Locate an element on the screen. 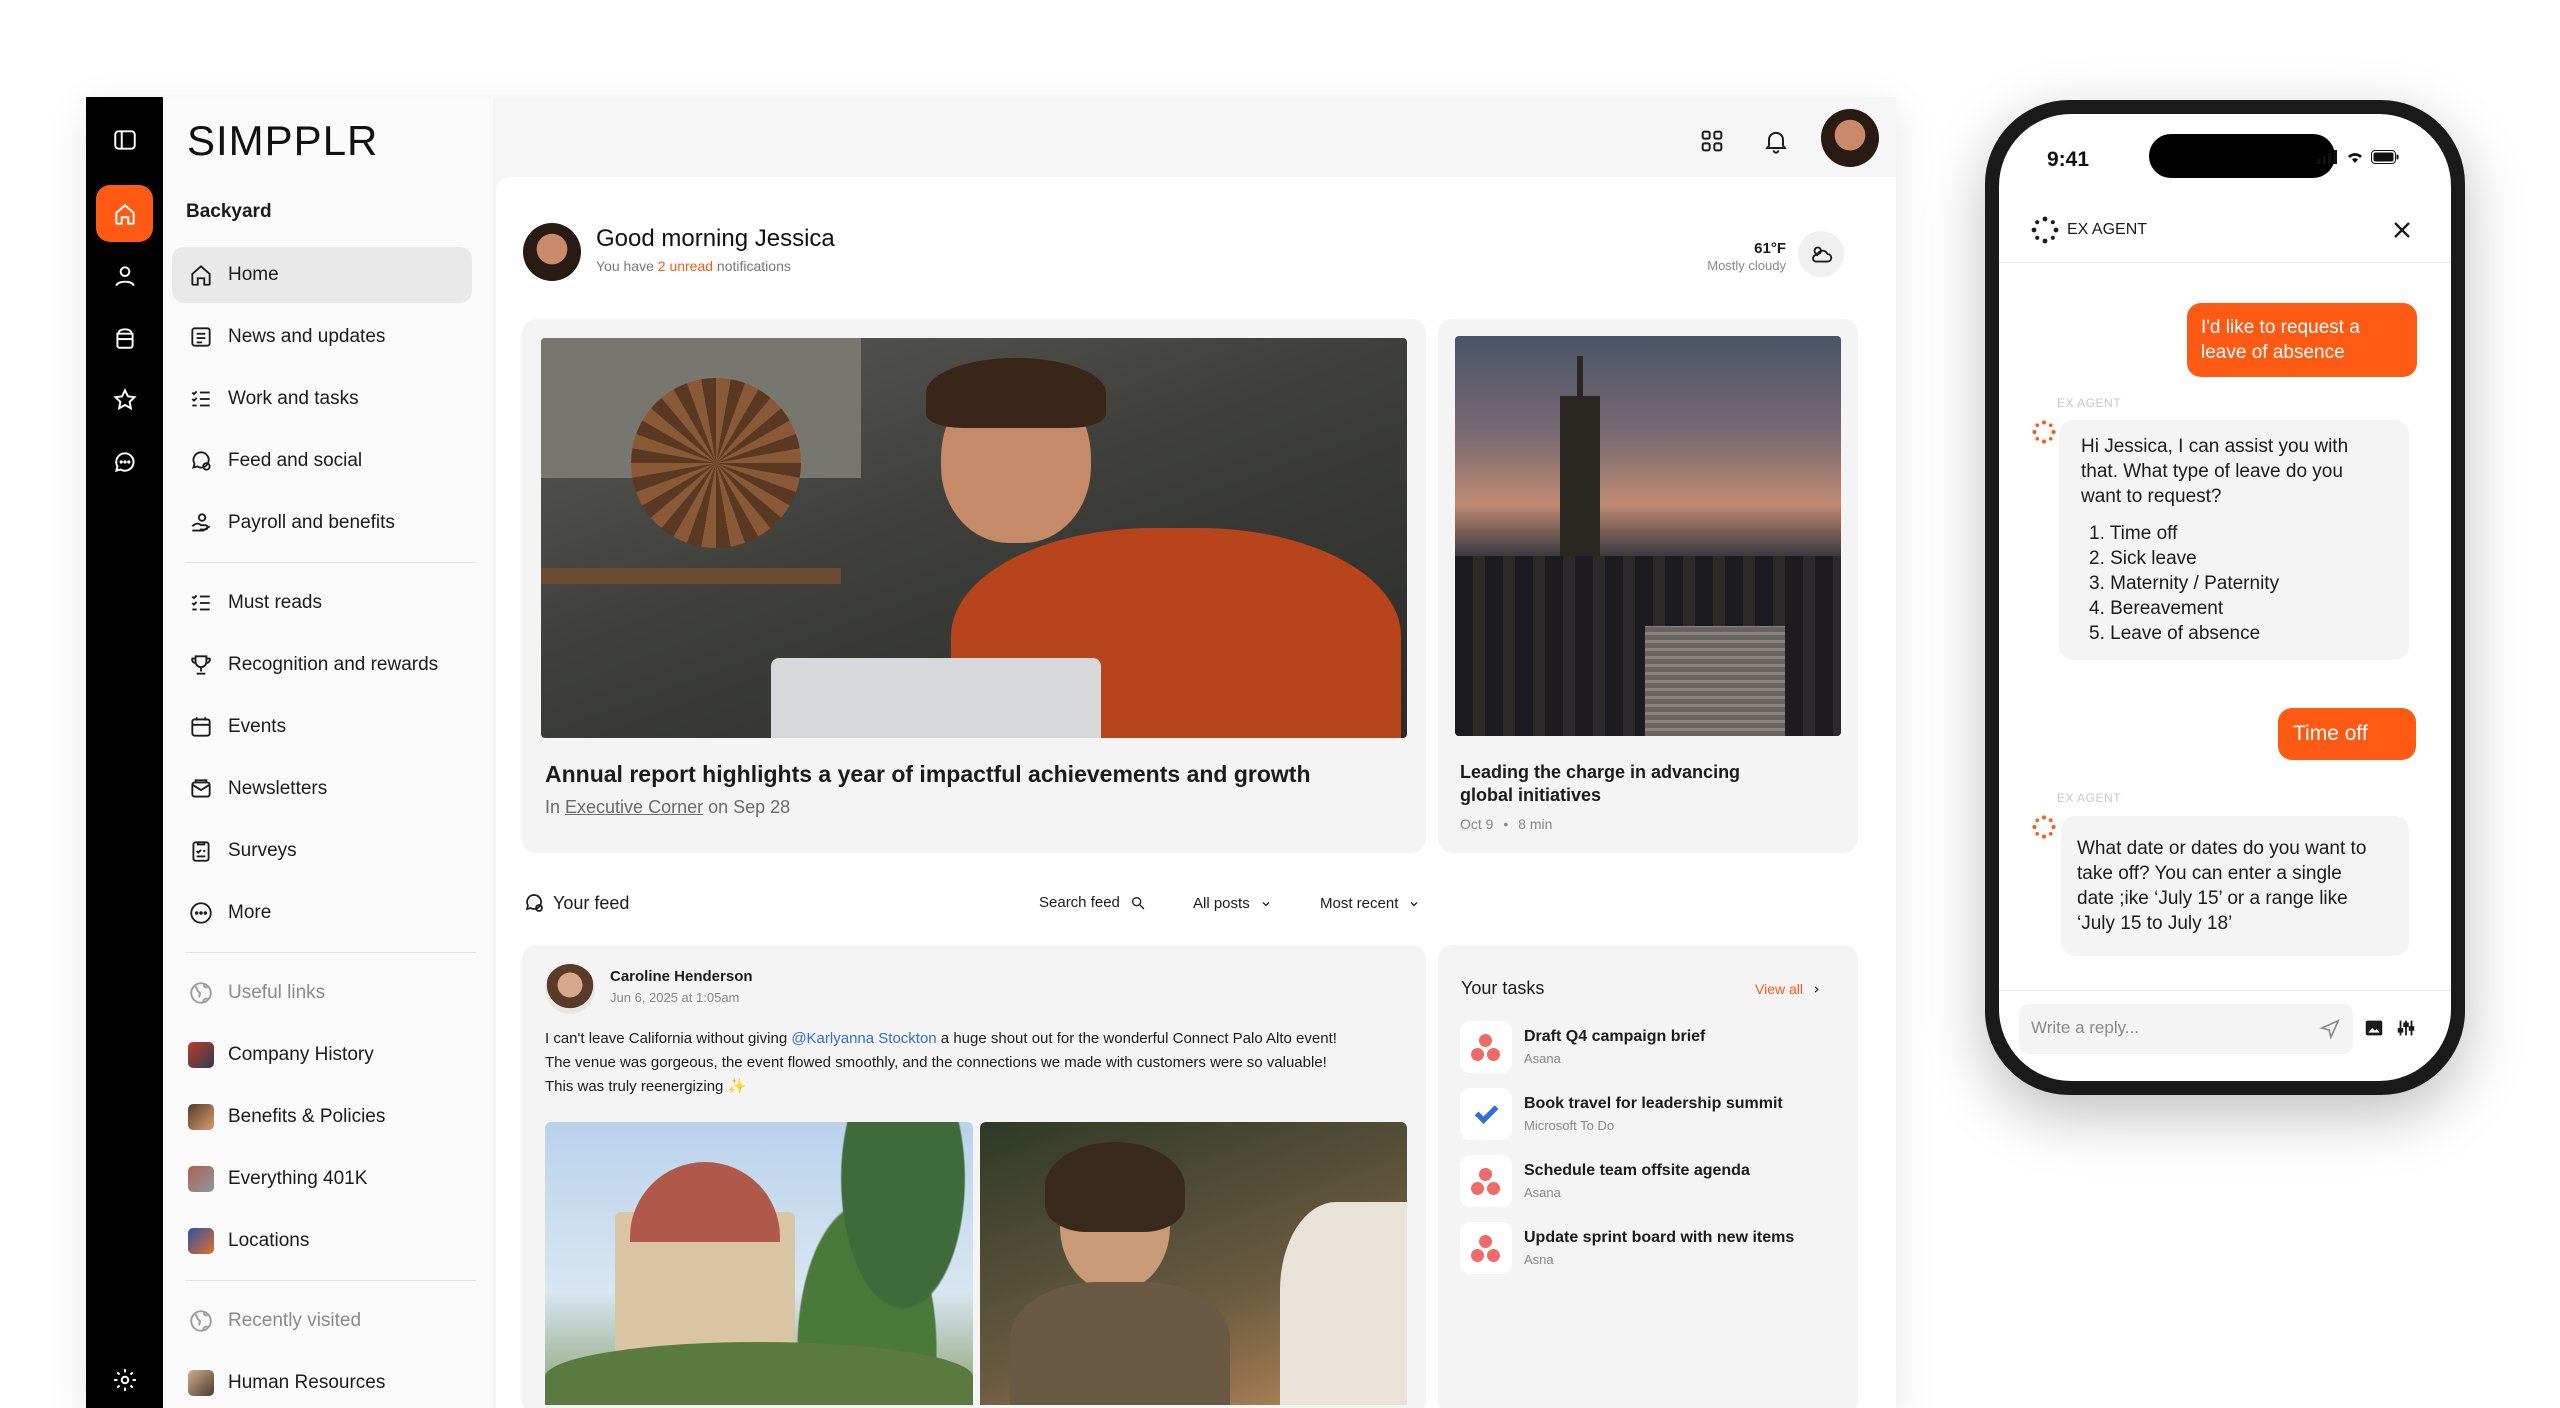 The image size is (2560, 1408). settings-gear-icon is located at coordinates (124, 1379).